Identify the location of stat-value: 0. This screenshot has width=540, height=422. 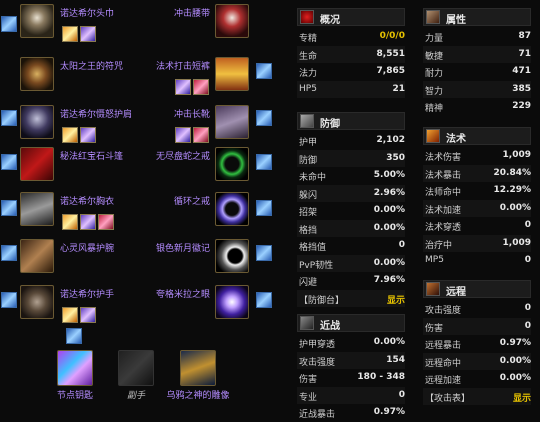
(401, 245).